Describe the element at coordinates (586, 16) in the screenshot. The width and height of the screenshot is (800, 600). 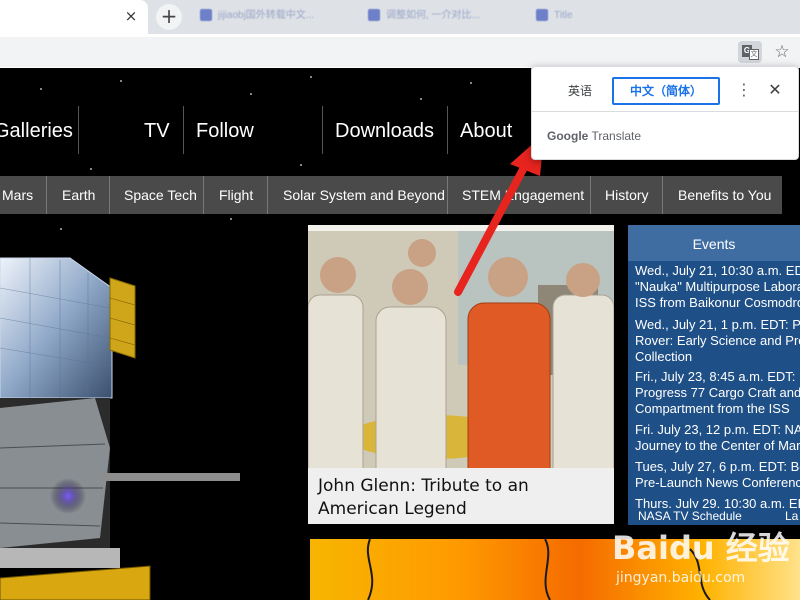
I see `background-tab: Title` at that location.